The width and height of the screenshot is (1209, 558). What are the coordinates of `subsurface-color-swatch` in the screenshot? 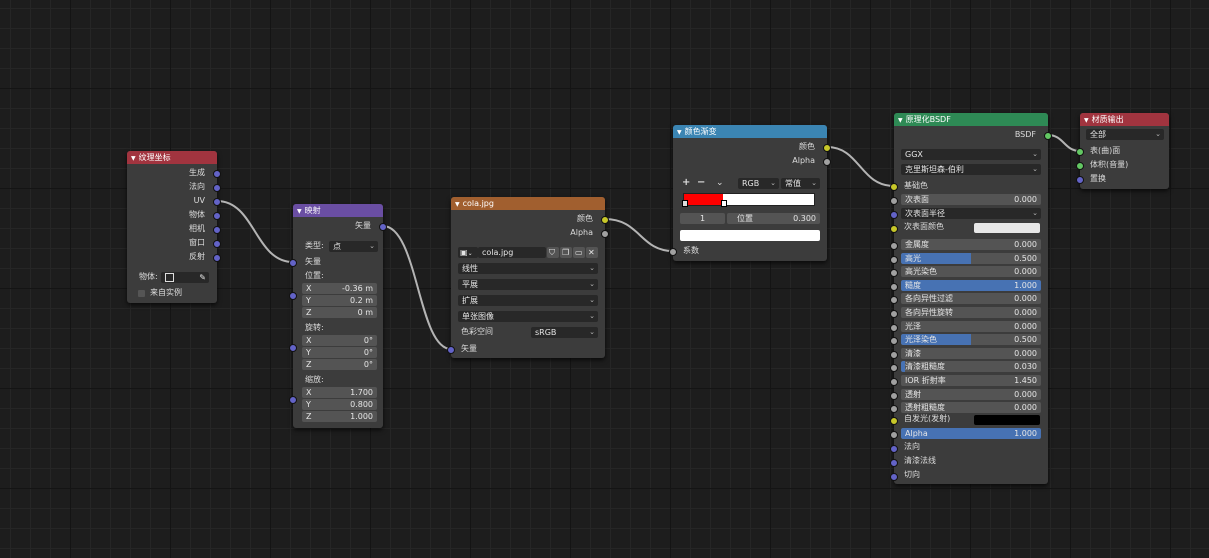 It's located at (1007, 228).